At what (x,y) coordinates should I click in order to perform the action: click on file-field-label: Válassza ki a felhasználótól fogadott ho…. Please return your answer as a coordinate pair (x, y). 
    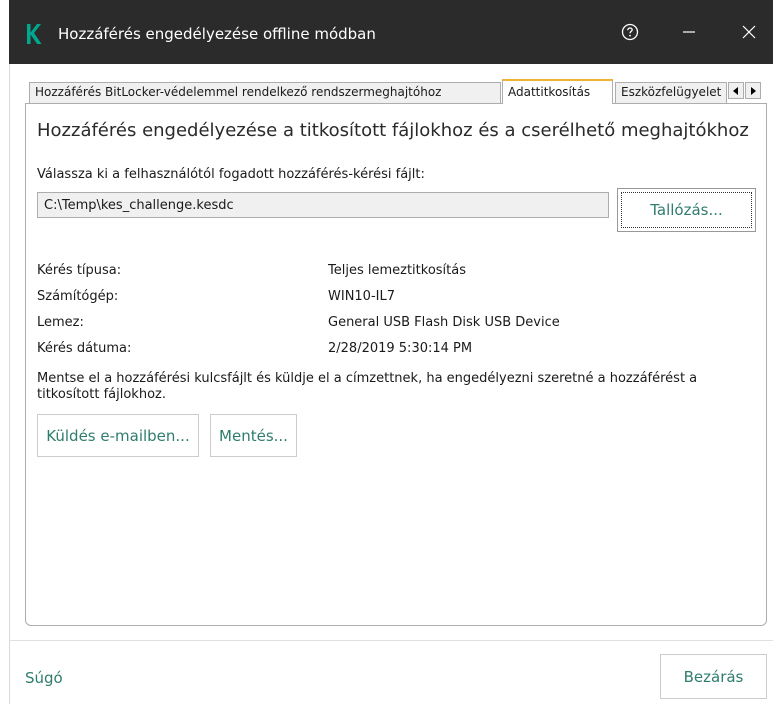
    Looking at the image, I should click on (231, 174).